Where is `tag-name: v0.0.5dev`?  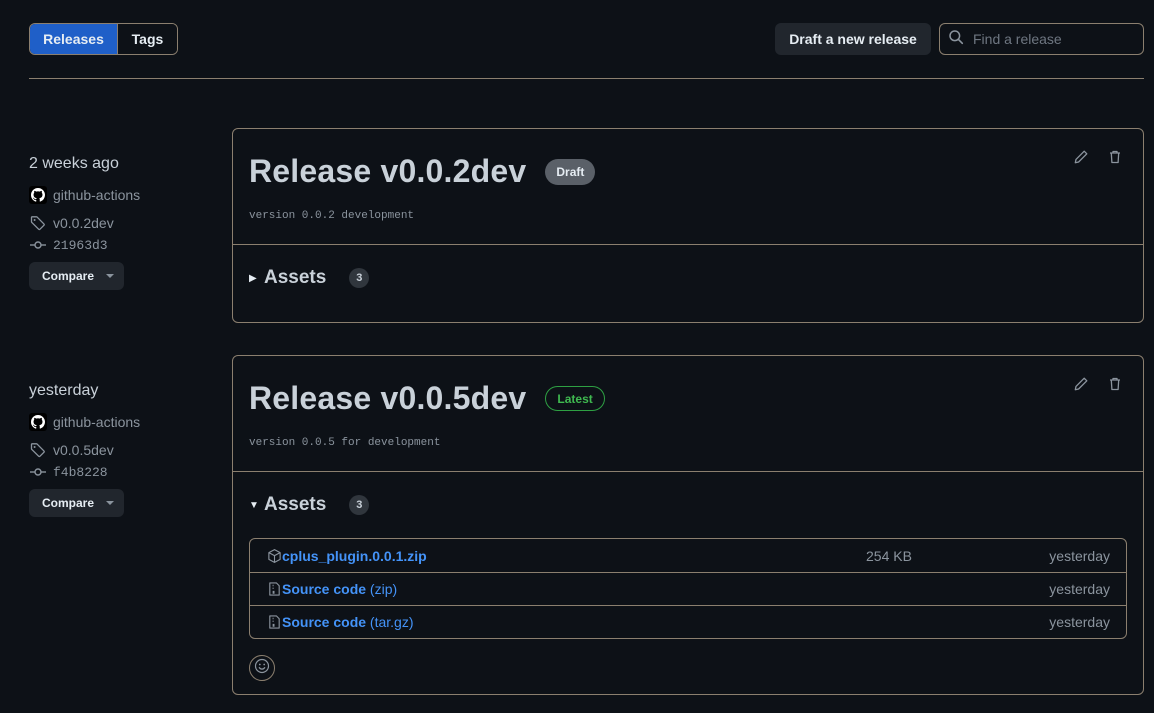 tag-name: v0.0.5dev is located at coordinates (83, 450).